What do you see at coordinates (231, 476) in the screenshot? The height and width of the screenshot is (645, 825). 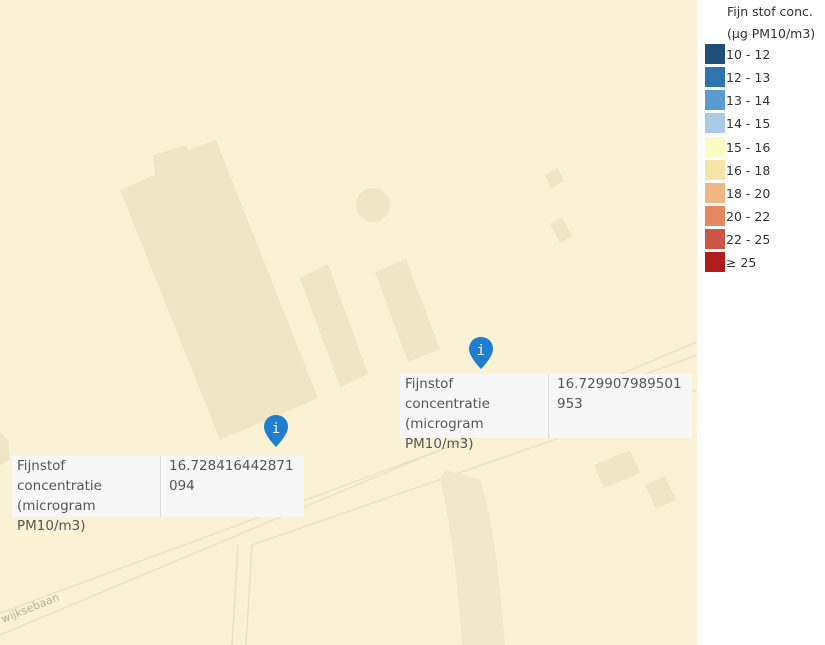 I see `popup-attribute-value: 16.728416442871094` at bounding box center [231, 476].